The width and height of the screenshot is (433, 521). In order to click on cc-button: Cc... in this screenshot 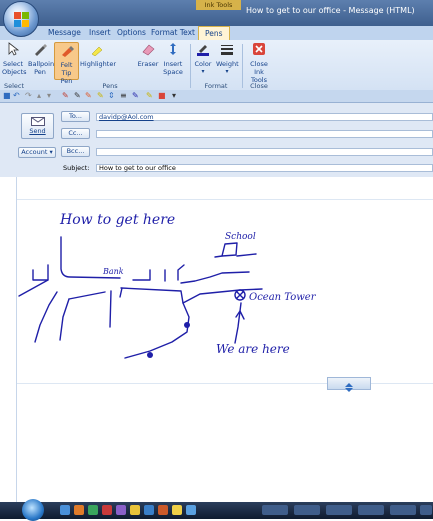, I will do `click(75, 133)`.